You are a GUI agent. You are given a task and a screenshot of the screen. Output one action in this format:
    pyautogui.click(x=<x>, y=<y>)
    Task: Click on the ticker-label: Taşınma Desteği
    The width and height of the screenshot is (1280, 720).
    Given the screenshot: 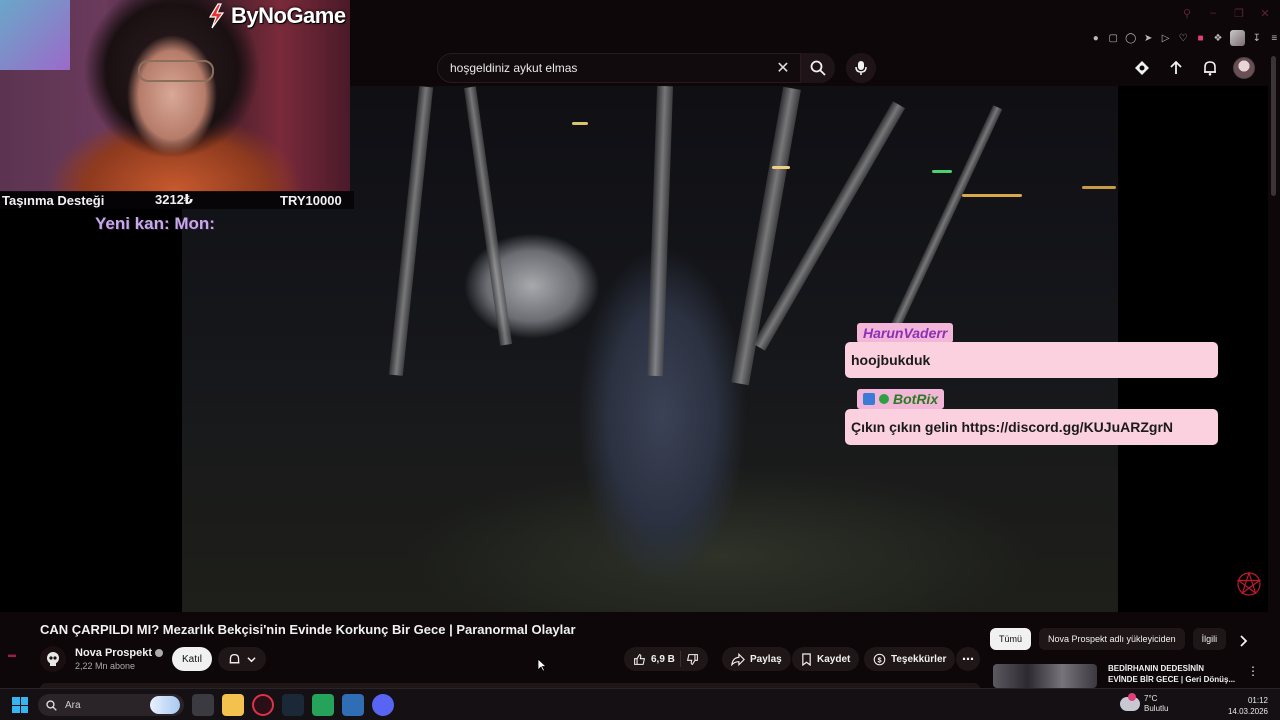 What is the action you would take?
    pyautogui.click(x=53, y=200)
    